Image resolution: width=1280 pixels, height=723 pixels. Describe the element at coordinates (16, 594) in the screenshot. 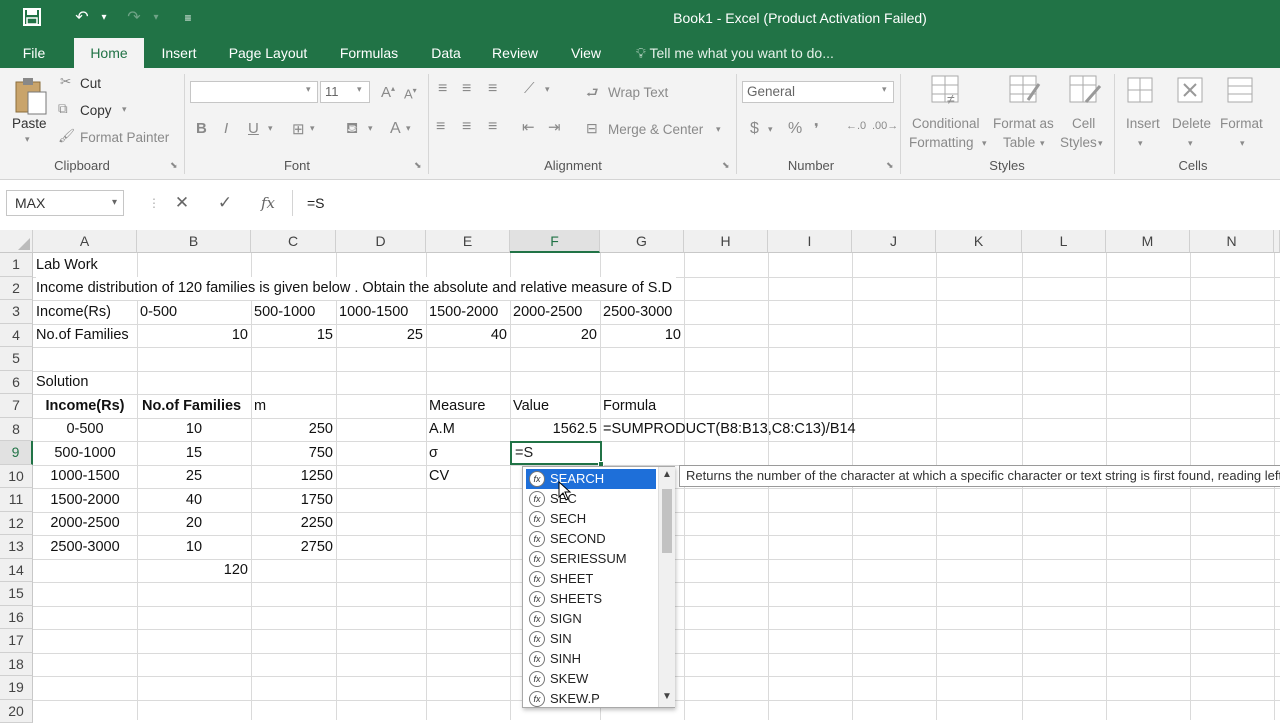

I see `row-header-15: 15` at that location.